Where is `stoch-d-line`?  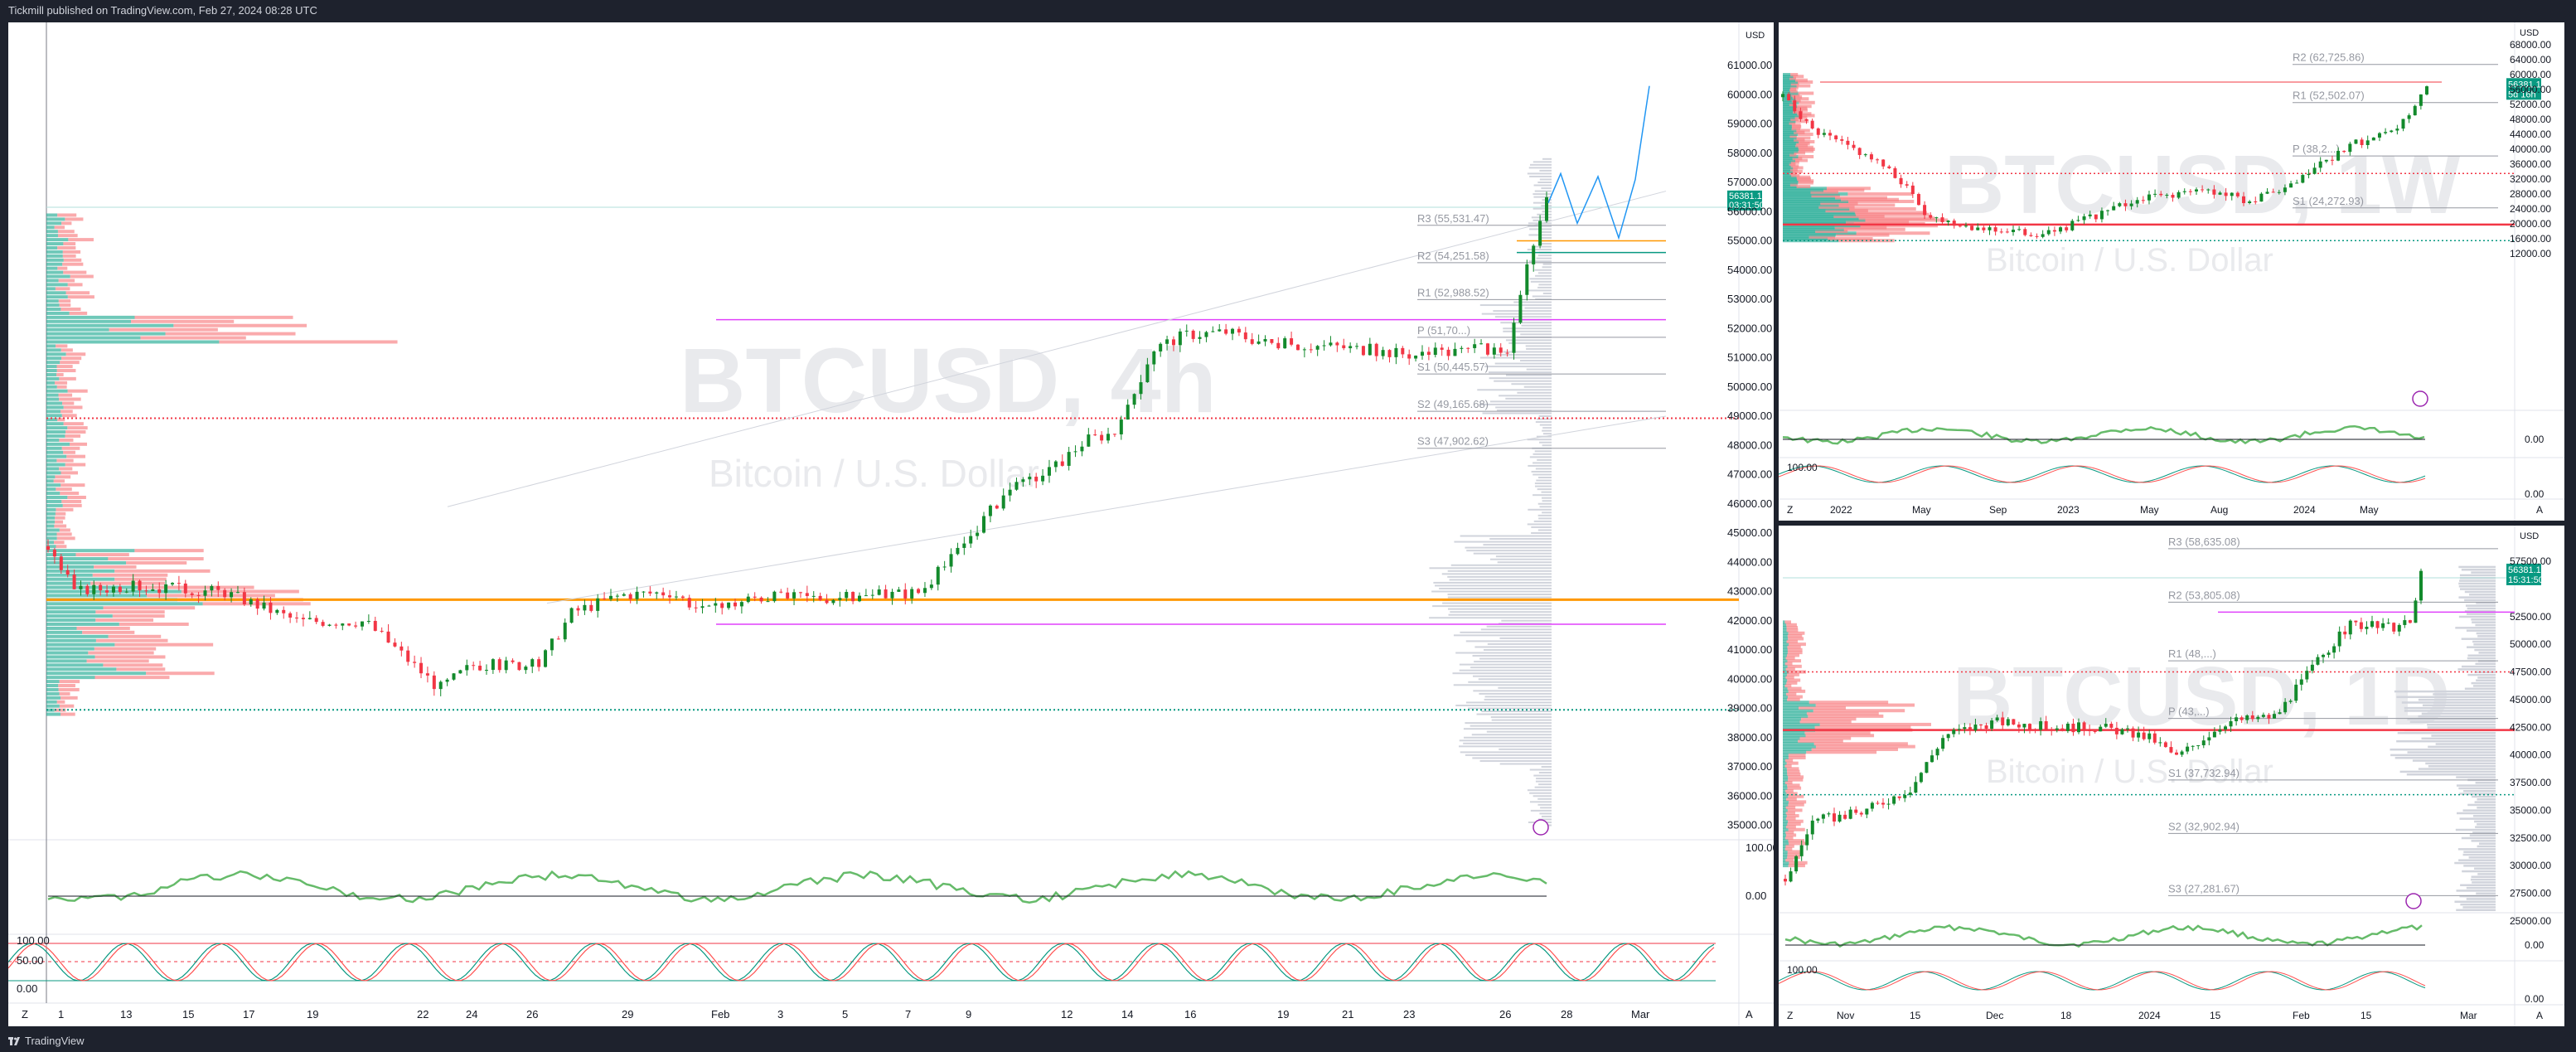 stoch-d-line is located at coordinates (2102, 981).